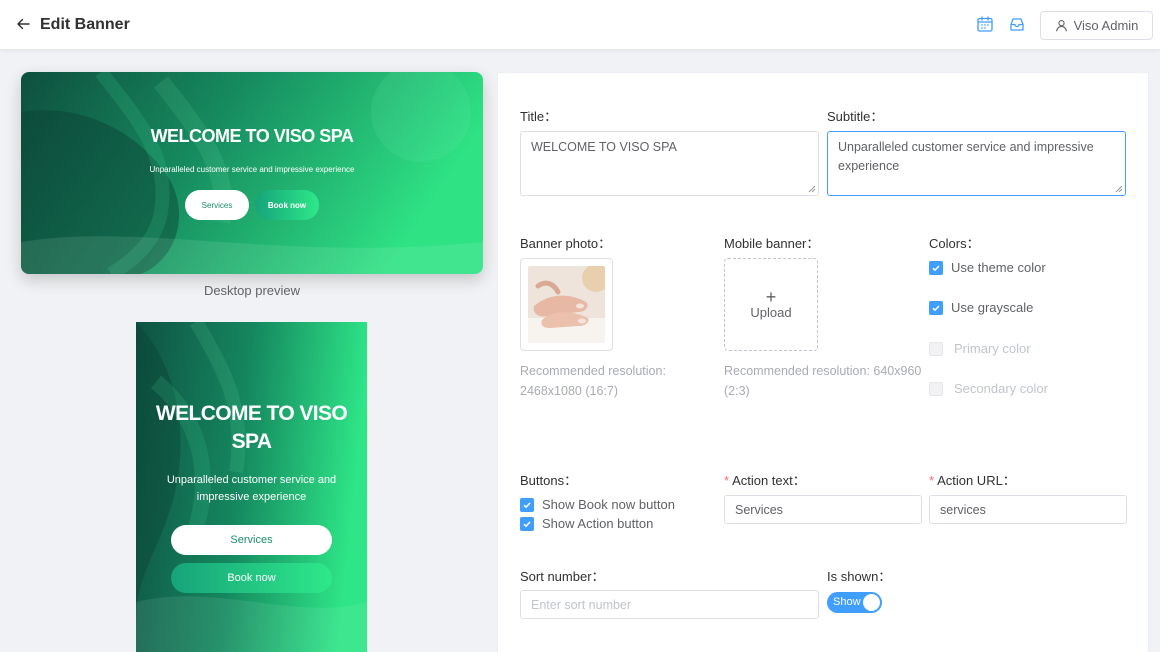 This screenshot has height=652, width=1160. I want to click on mobile-book-now-button: Book now, so click(251, 578).